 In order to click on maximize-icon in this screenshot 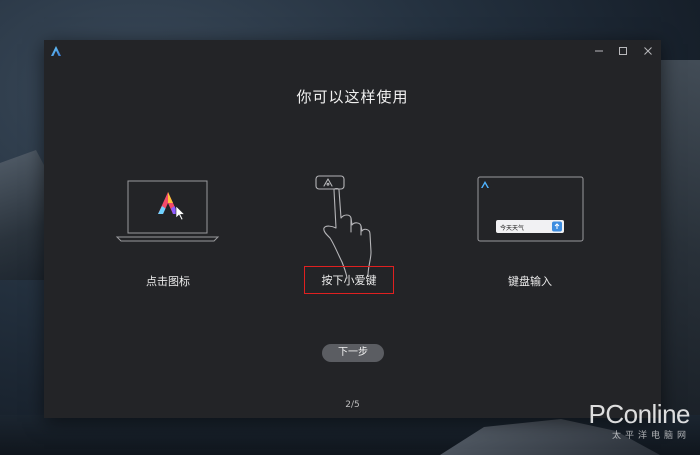, I will do `click(623, 51)`.